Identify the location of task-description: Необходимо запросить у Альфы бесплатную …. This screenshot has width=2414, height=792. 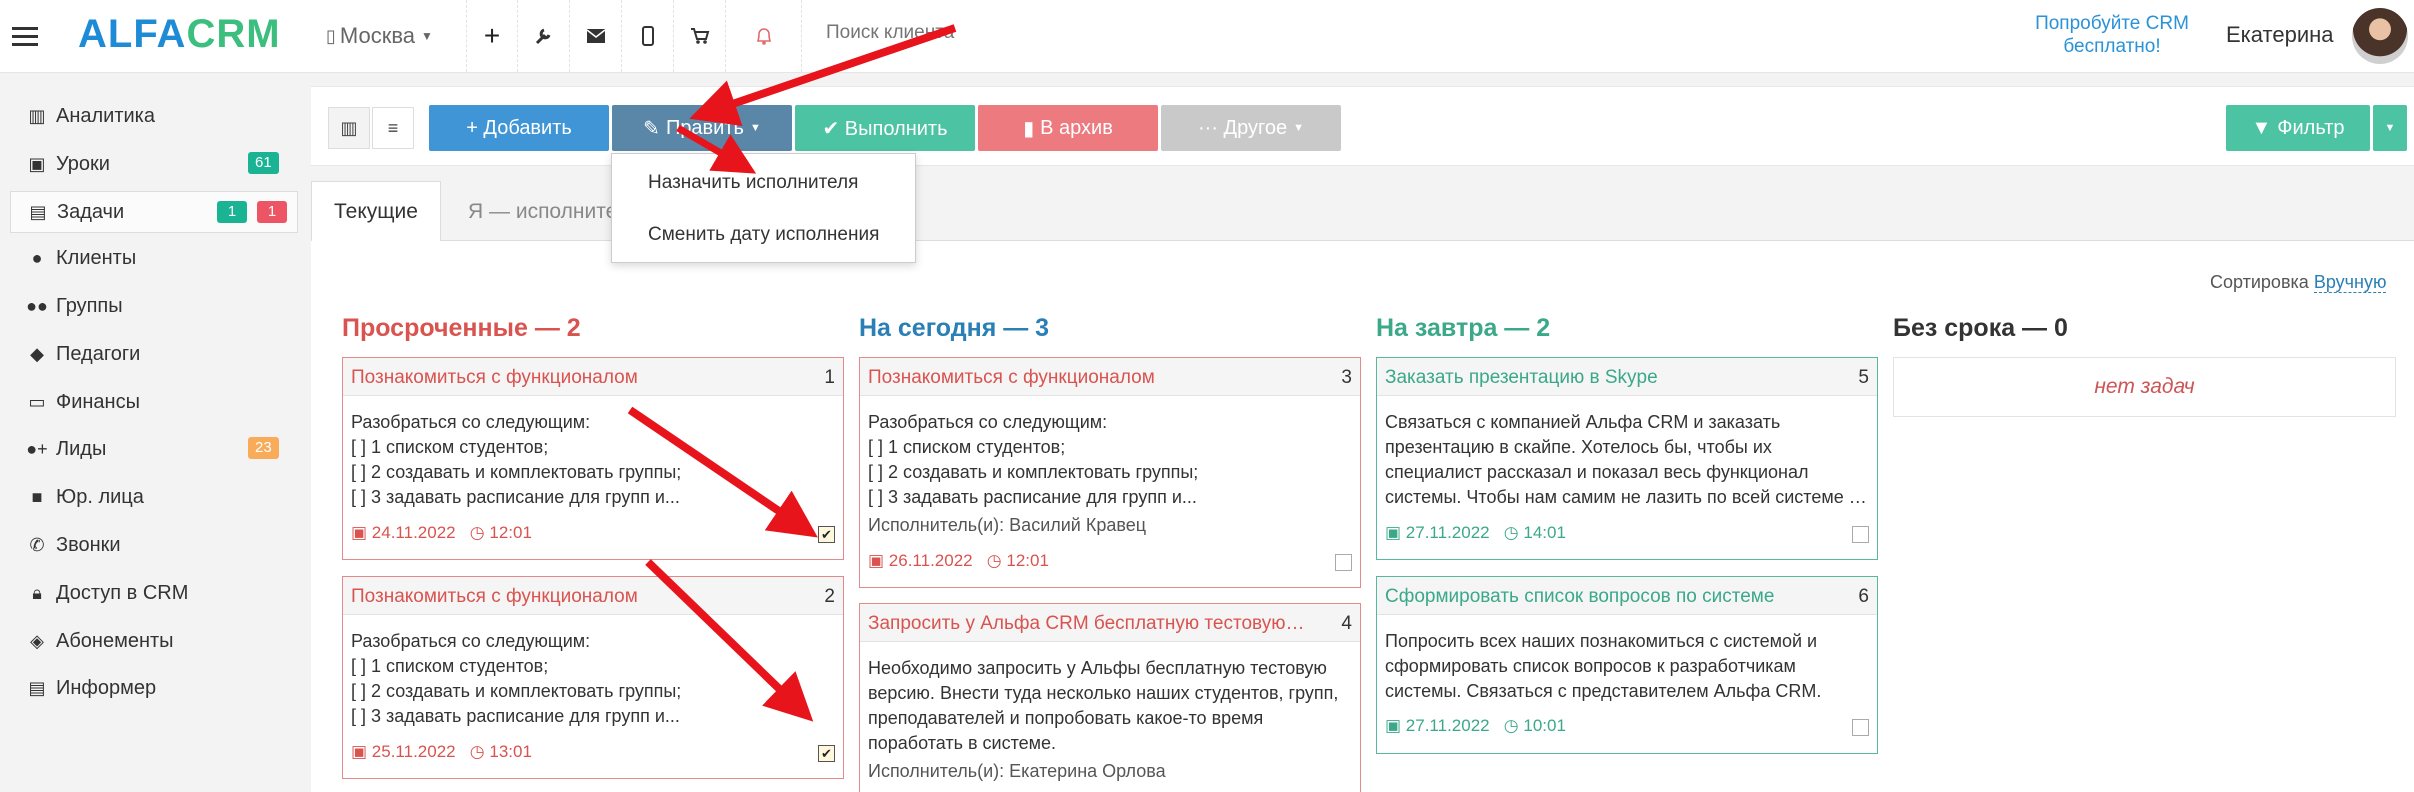
(1110, 706).